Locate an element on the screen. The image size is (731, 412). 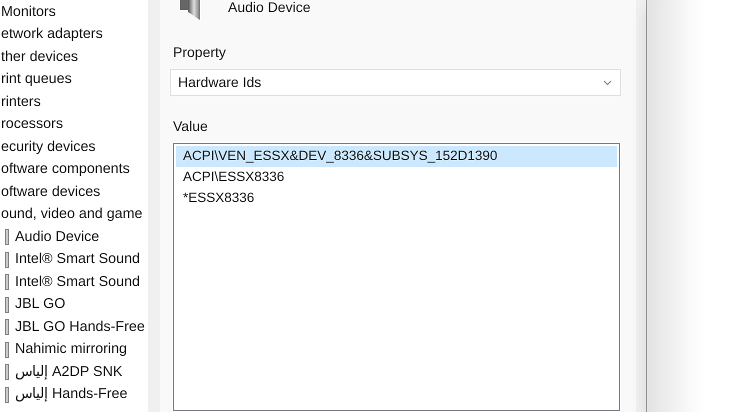
tree-item: oftware components is located at coordinates (65, 169).